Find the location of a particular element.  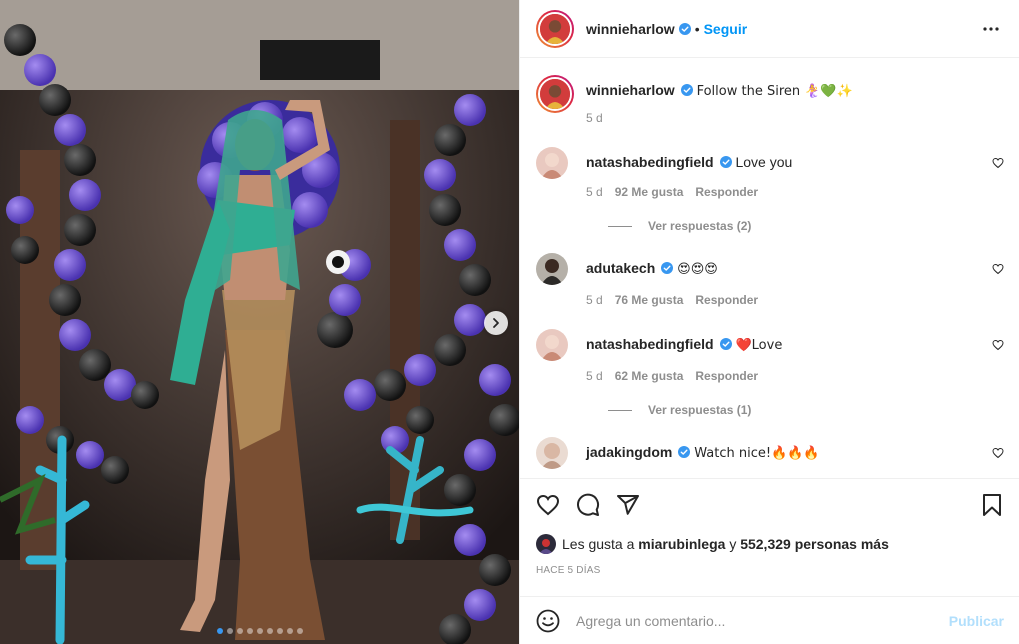

carousel-indicator is located at coordinates (259, 631).